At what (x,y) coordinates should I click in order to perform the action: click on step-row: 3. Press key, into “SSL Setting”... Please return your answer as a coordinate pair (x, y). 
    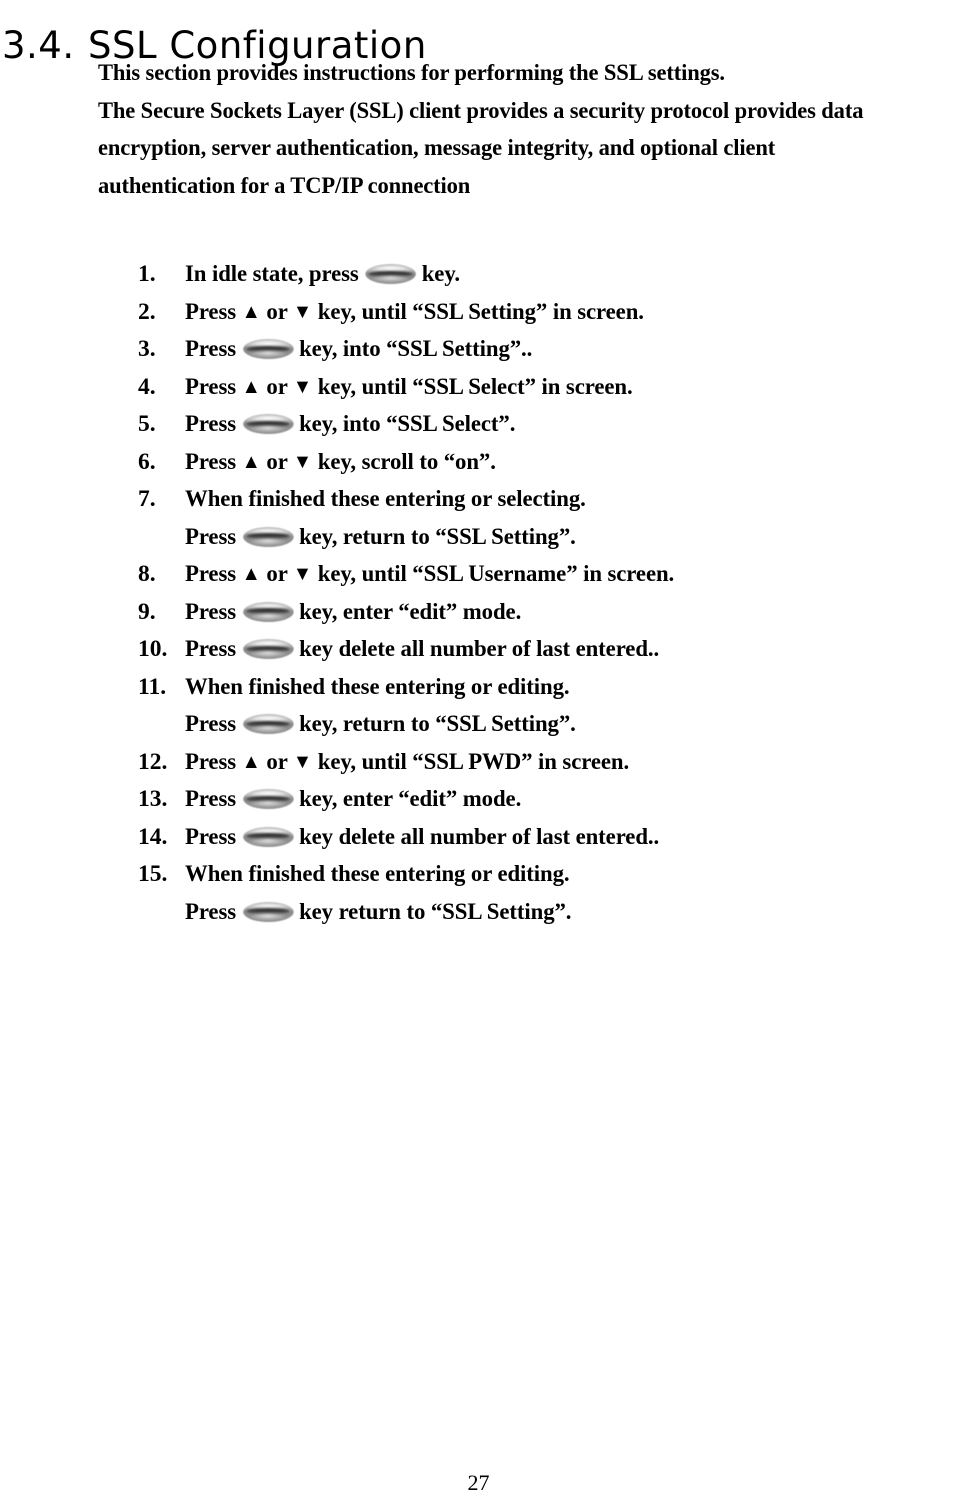
    Looking at the image, I should click on (547, 350).